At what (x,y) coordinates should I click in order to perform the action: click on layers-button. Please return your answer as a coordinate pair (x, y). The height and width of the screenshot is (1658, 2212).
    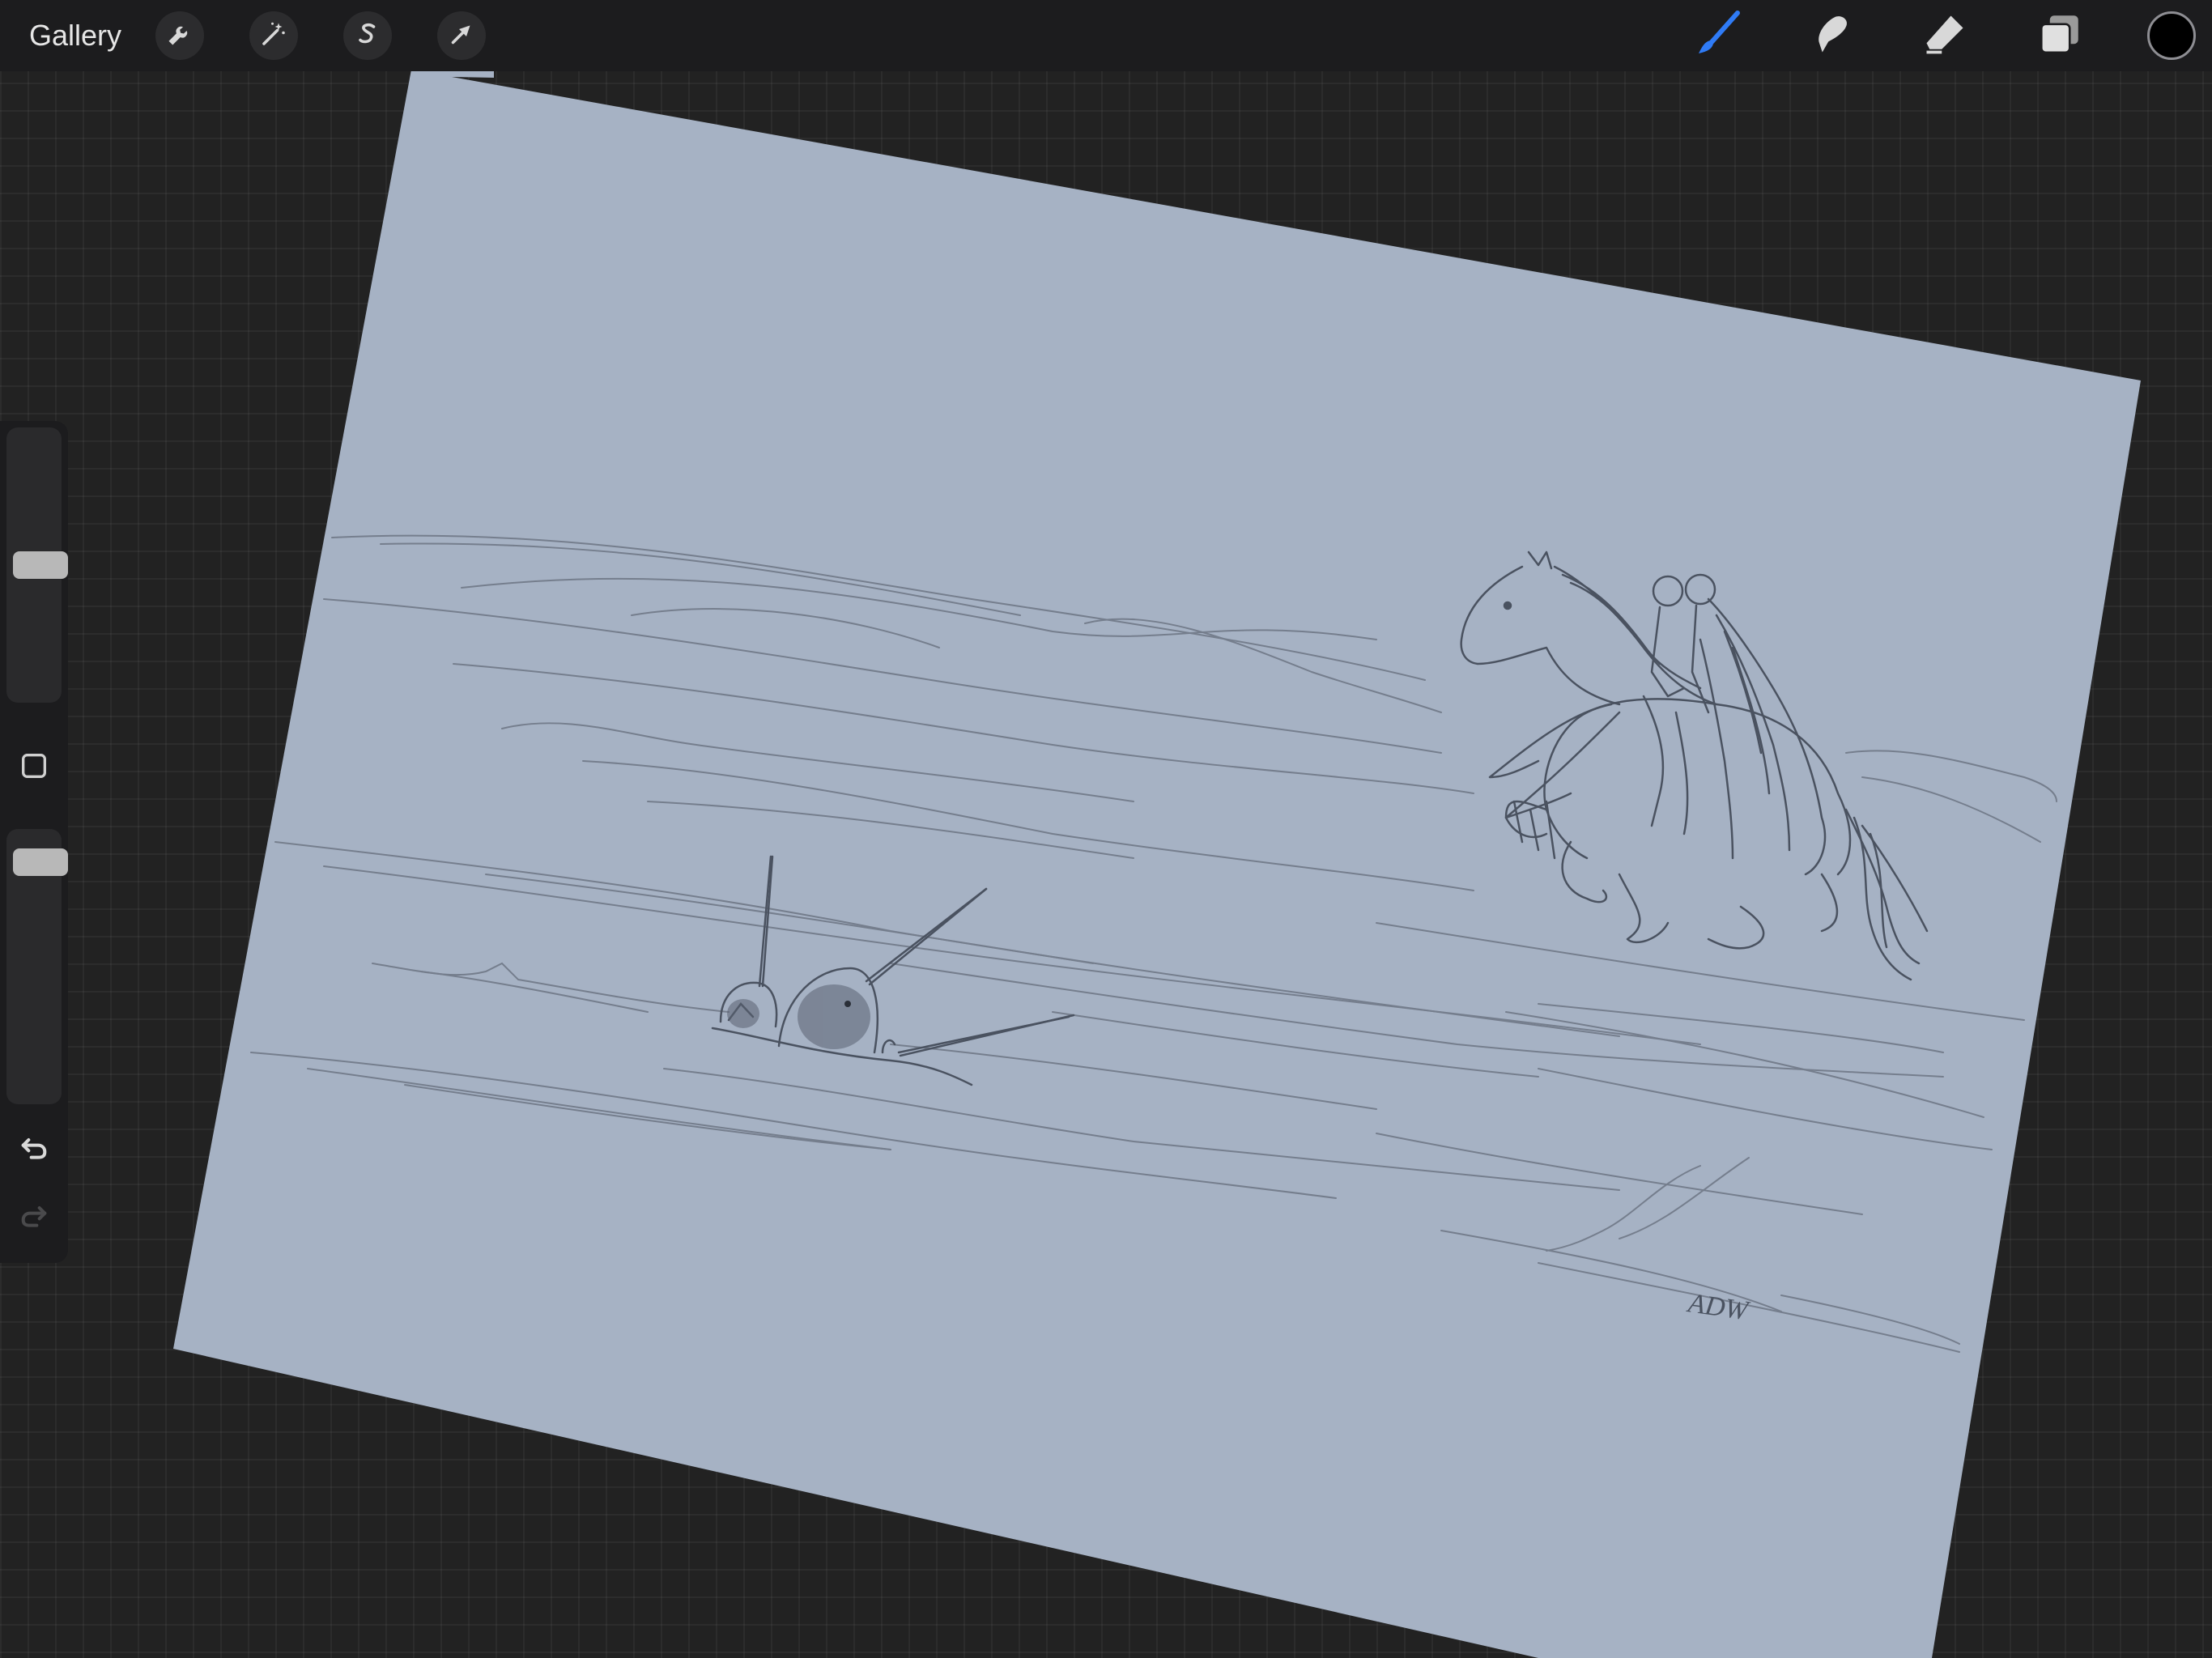
    Looking at the image, I should click on (2060, 36).